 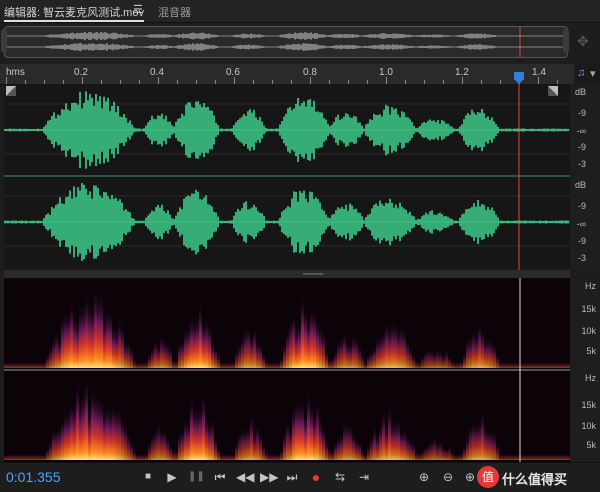 I want to click on skip-selection-icon: ⇥, so click(x=364, y=477).